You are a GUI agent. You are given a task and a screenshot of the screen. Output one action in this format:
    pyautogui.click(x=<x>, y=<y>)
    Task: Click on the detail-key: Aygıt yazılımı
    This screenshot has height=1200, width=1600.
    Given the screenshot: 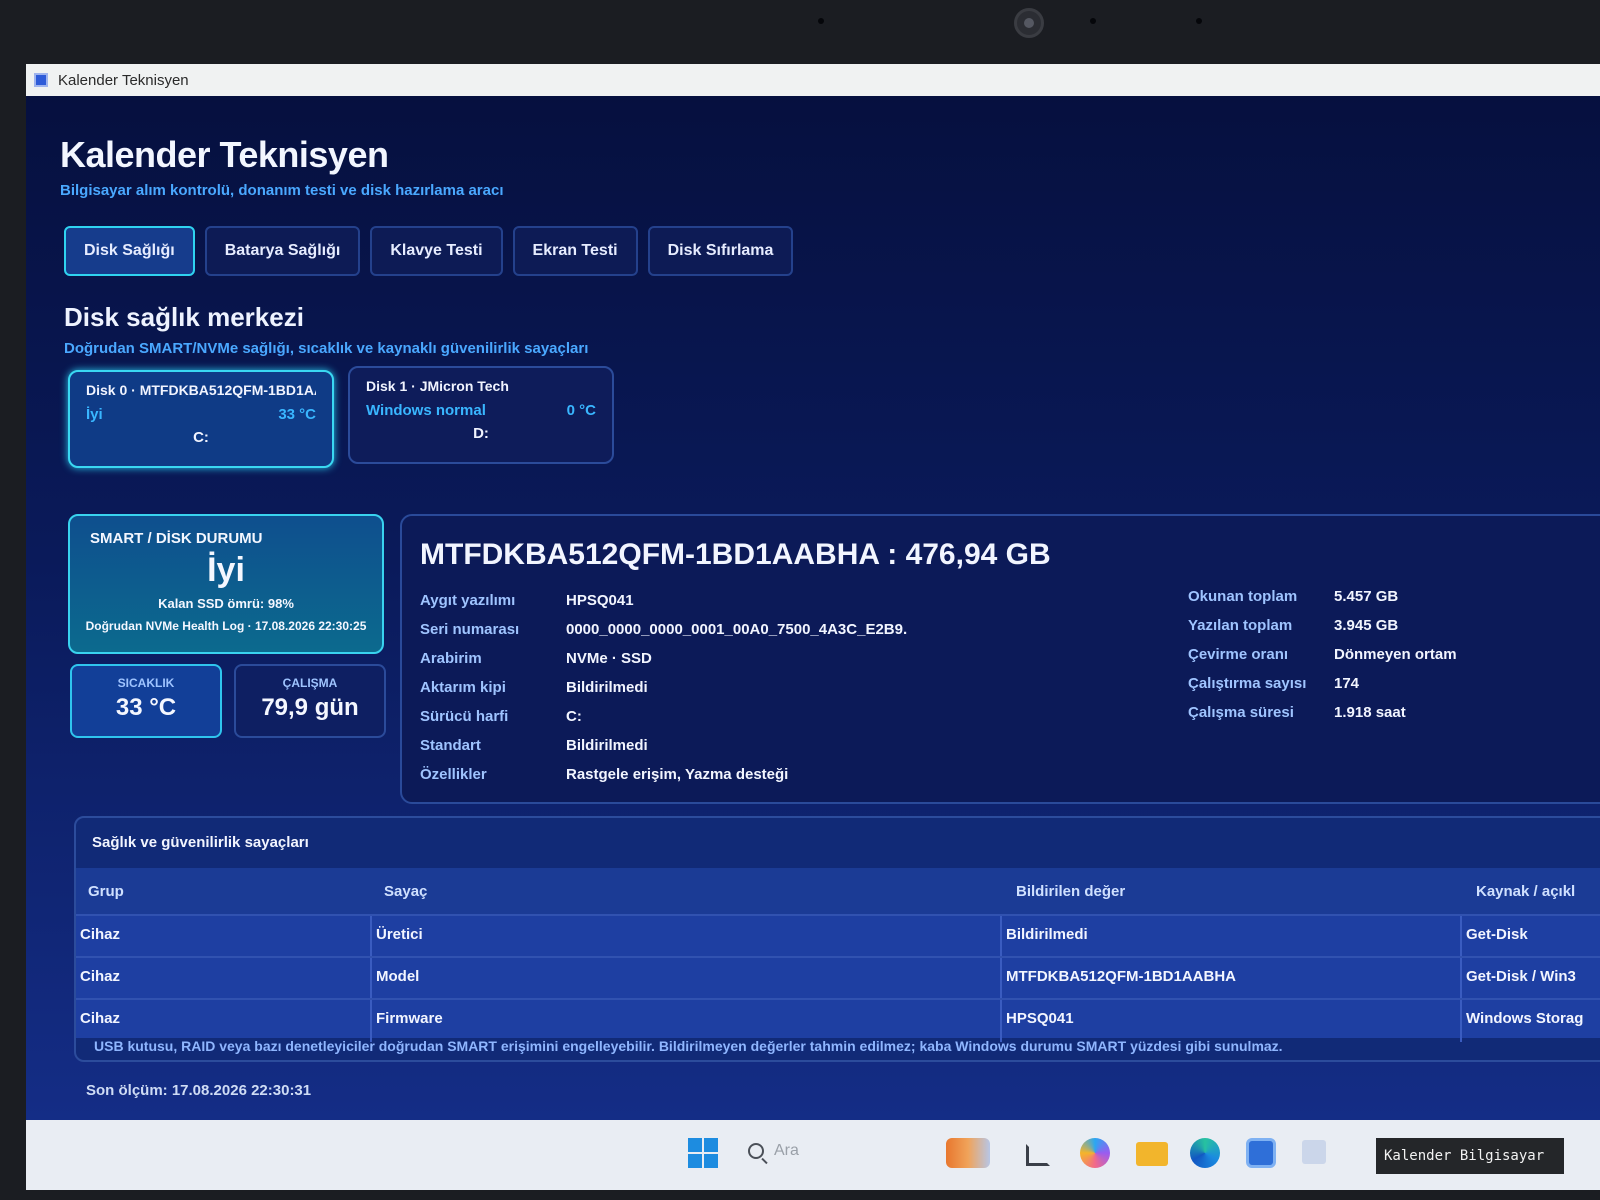 What is the action you would take?
    pyautogui.click(x=468, y=600)
    